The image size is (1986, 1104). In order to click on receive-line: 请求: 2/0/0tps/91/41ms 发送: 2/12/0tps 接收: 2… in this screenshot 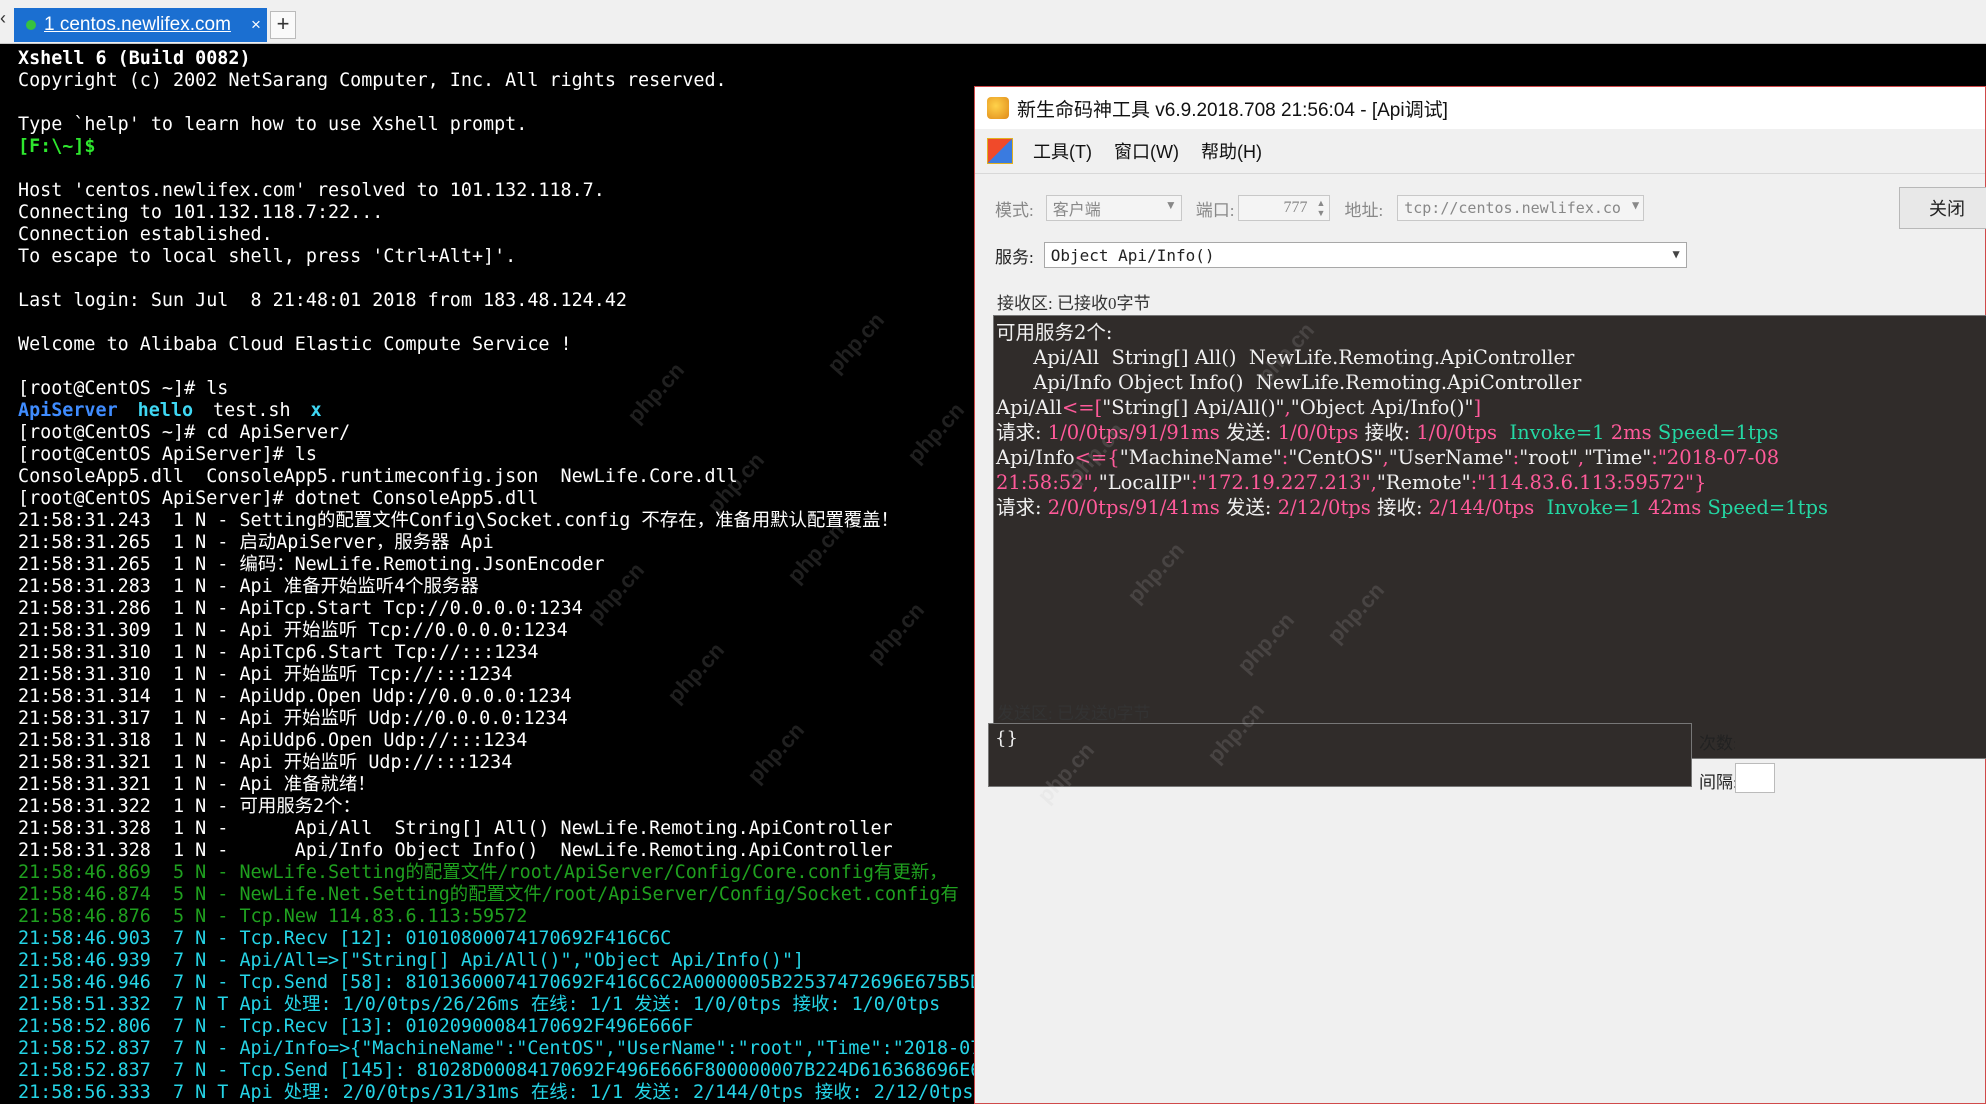, I will do `click(1491, 507)`.